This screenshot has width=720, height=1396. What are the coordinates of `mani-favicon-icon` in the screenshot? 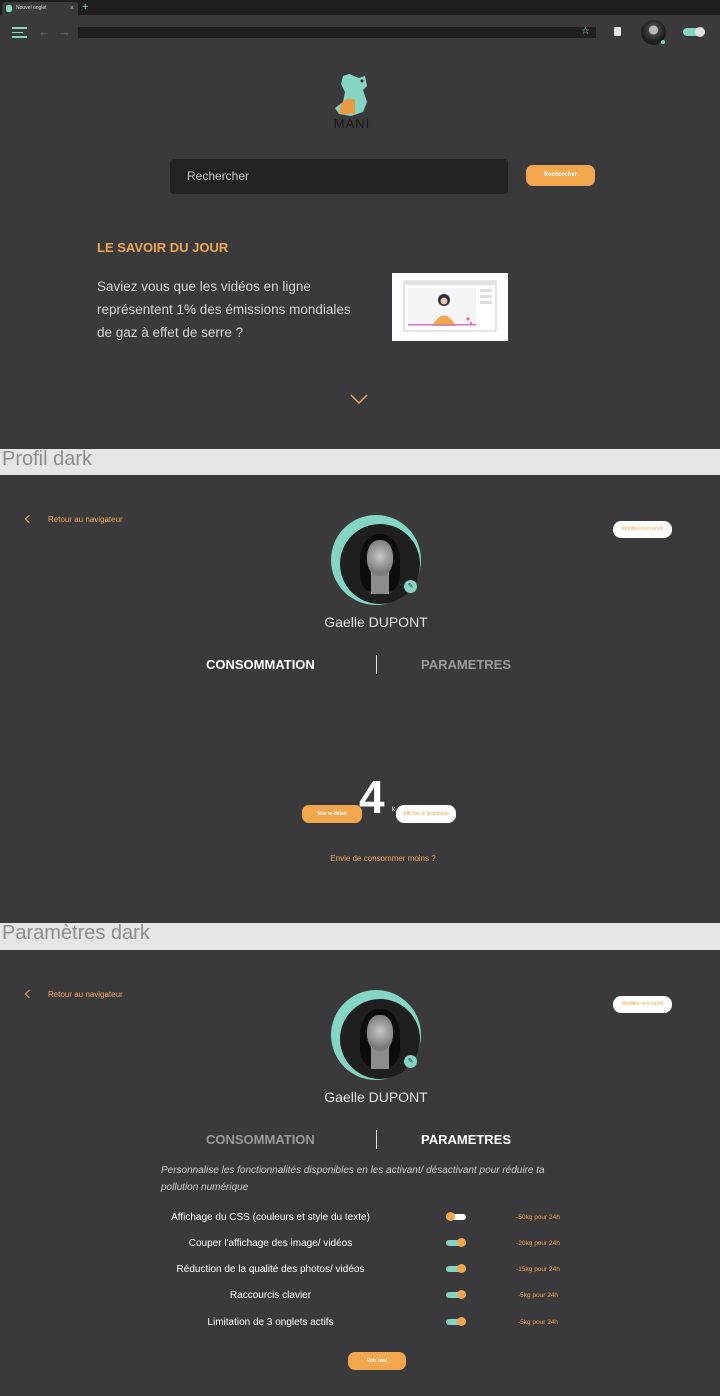 It's located at (9, 8).